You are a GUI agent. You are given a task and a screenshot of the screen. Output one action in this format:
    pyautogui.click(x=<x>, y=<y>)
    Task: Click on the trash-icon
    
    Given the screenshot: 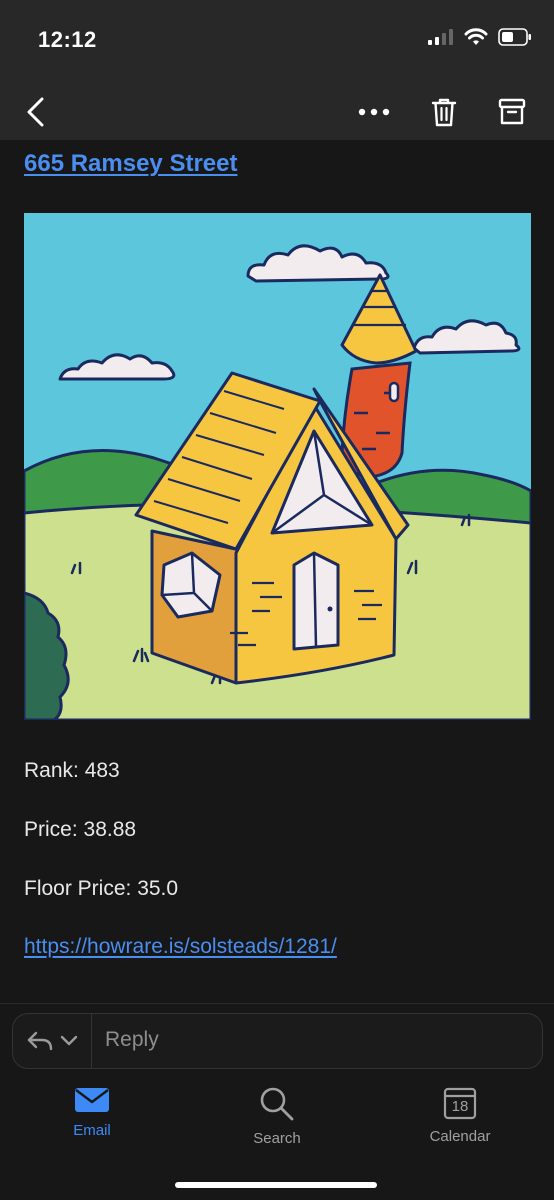 What is the action you would take?
    pyautogui.click(x=444, y=112)
    